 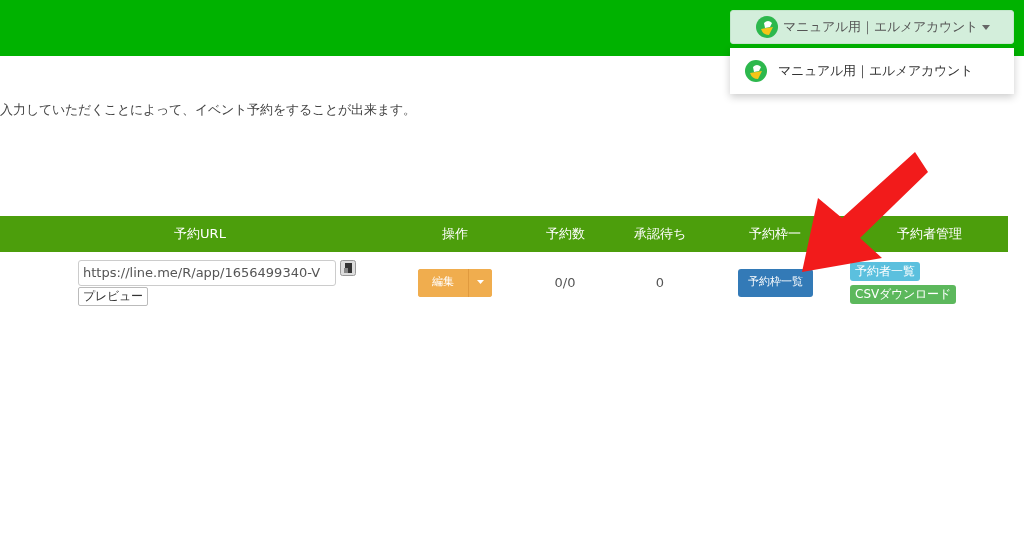 I want to click on column-header: 操作, so click(x=455, y=233).